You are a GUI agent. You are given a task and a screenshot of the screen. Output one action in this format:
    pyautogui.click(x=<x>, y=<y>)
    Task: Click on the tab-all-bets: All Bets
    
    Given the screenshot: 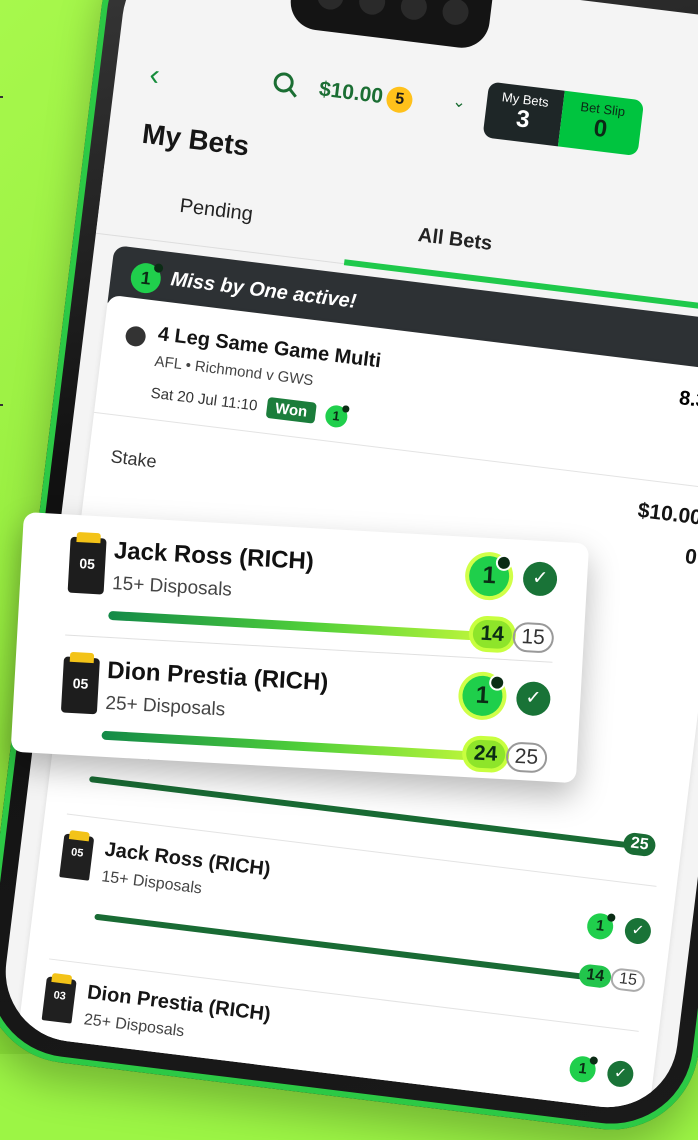 What is the action you would take?
    pyautogui.click(x=455, y=240)
    